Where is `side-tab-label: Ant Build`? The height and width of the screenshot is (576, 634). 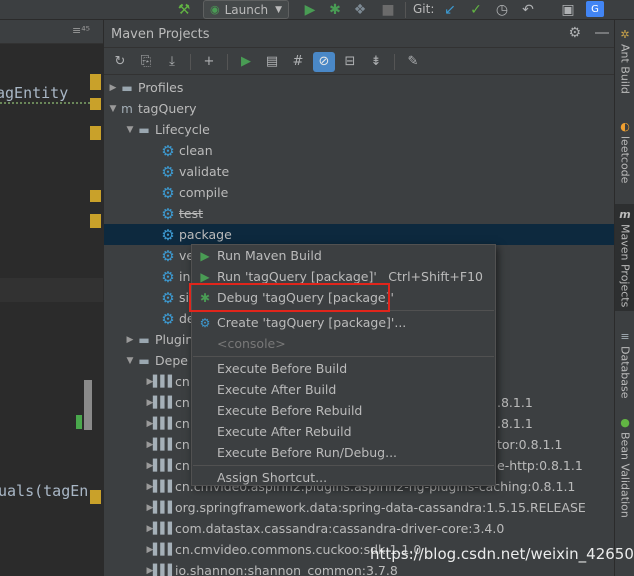 side-tab-label: Ant Build is located at coordinates (625, 69).